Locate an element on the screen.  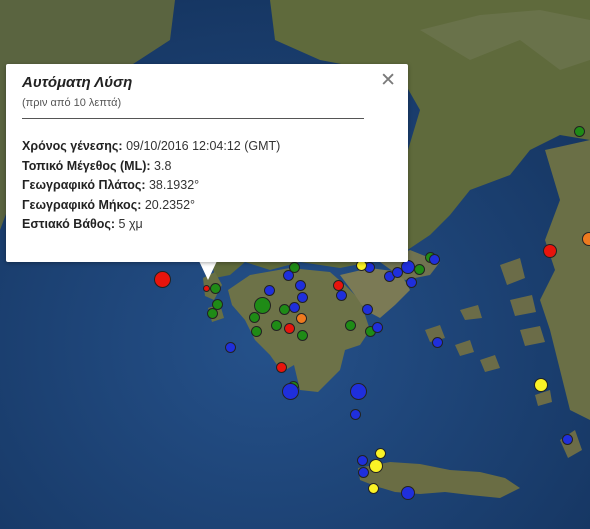
magnitude-value: 3.8 is located at coordinates (161, 165).